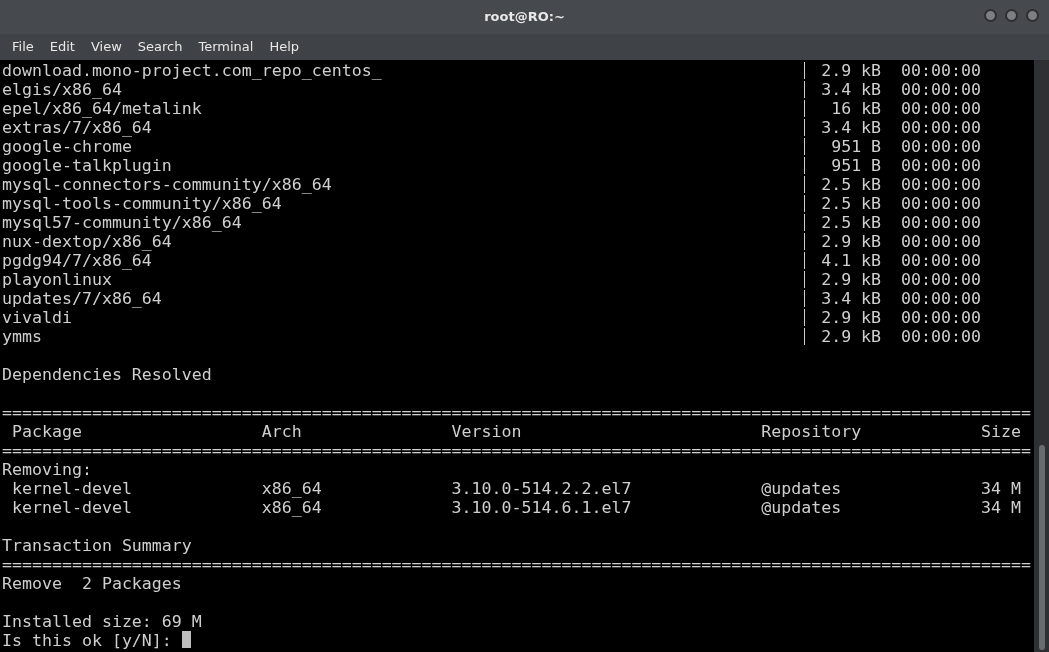 The image size is (1049, 652). I want to click on repo-name: elgis/x86_64, so click(62, 89).